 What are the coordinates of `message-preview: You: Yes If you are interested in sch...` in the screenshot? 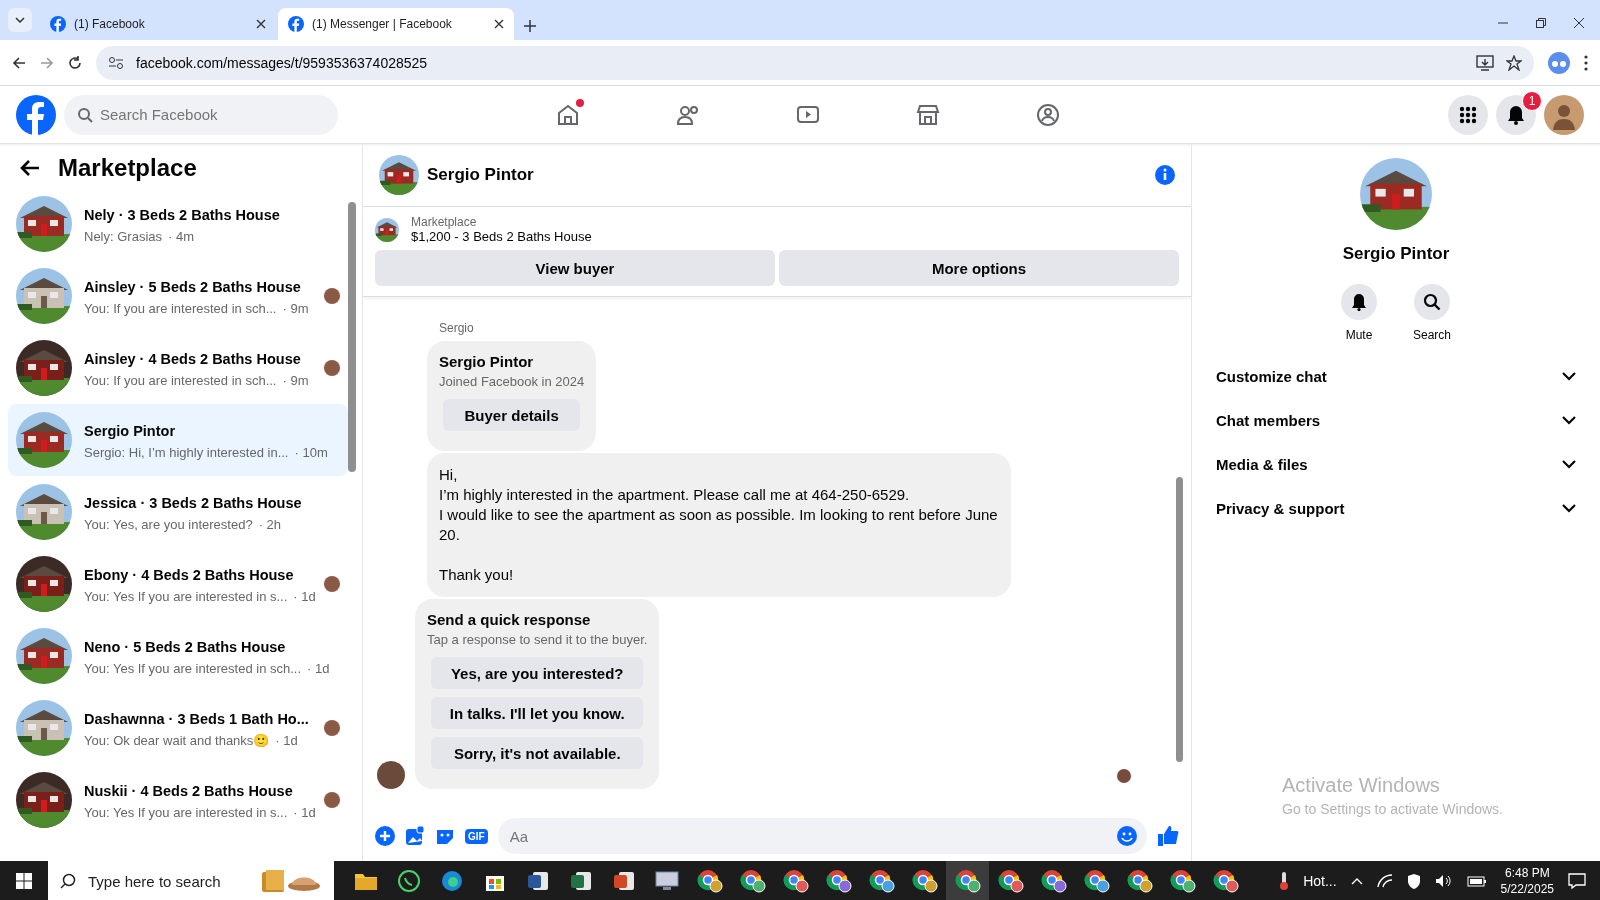 It's located at (193, 668).